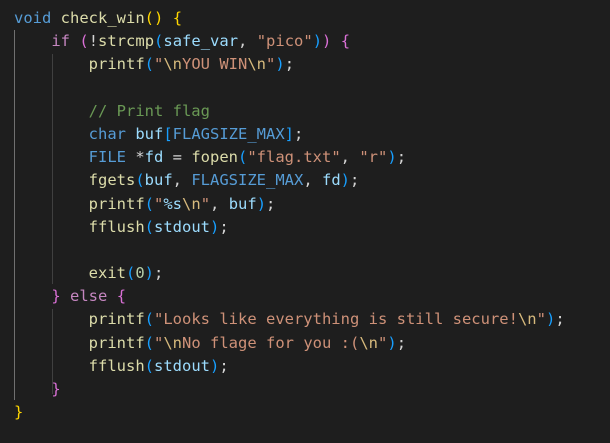 Image resolution: width=610 pixels, height=443 pixels. Describe the element at coordinates (327, 41) in the screenshot. I see `code-token-bracket2: )` at that location.